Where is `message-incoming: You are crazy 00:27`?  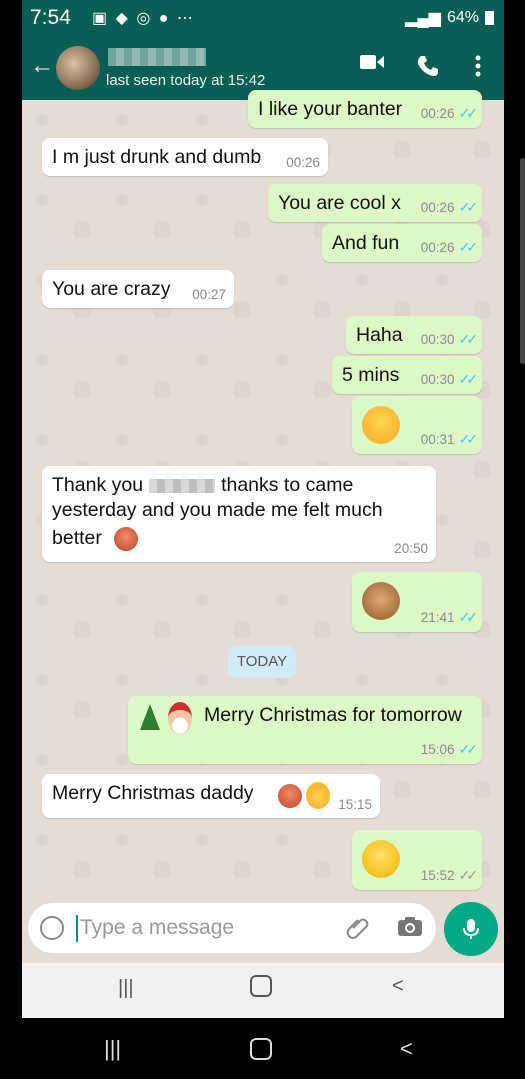
message-incoming: You are crazy 00:27 is located at coordinates (138, 289).